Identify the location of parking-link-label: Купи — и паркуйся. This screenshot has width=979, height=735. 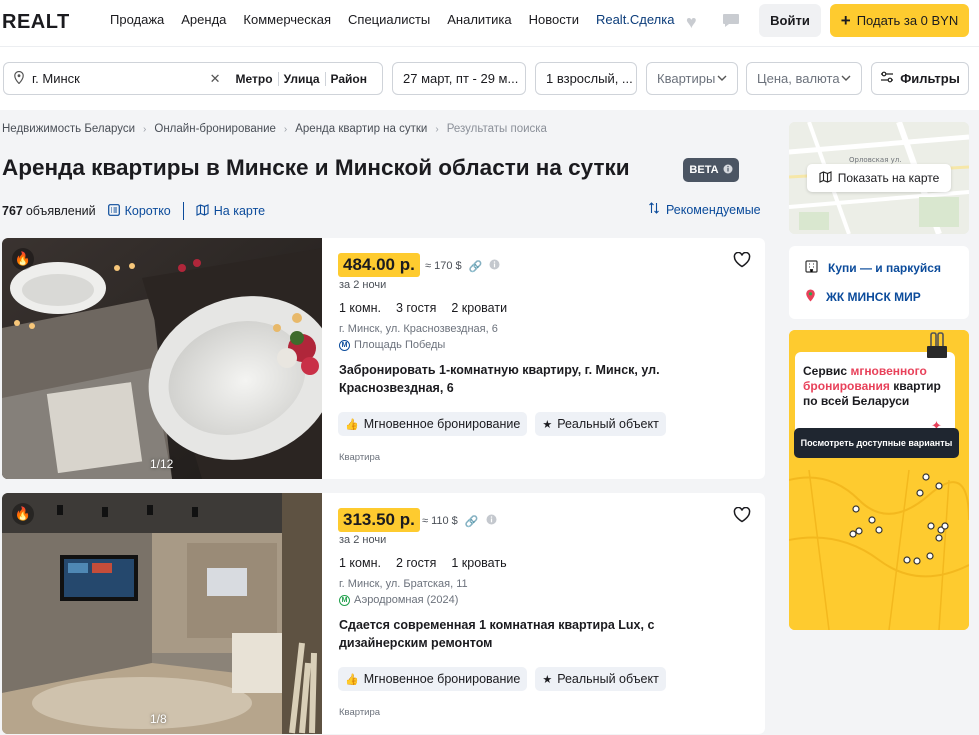
(884, 268).